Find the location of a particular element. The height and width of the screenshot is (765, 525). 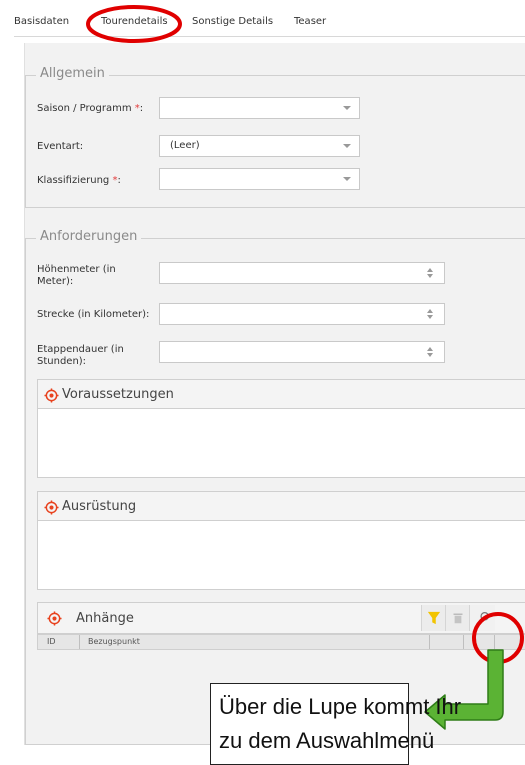

callout-text-line1: Über die Lupe kommt Ihr is located at coordinates (340, 706).